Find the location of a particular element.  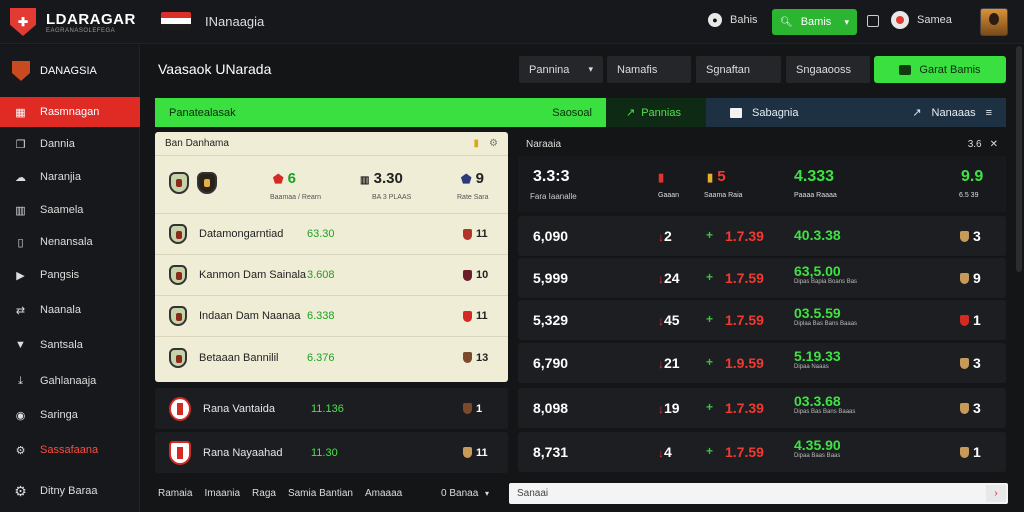

help-link: ● Bahis is located at coordinates (733, 20).